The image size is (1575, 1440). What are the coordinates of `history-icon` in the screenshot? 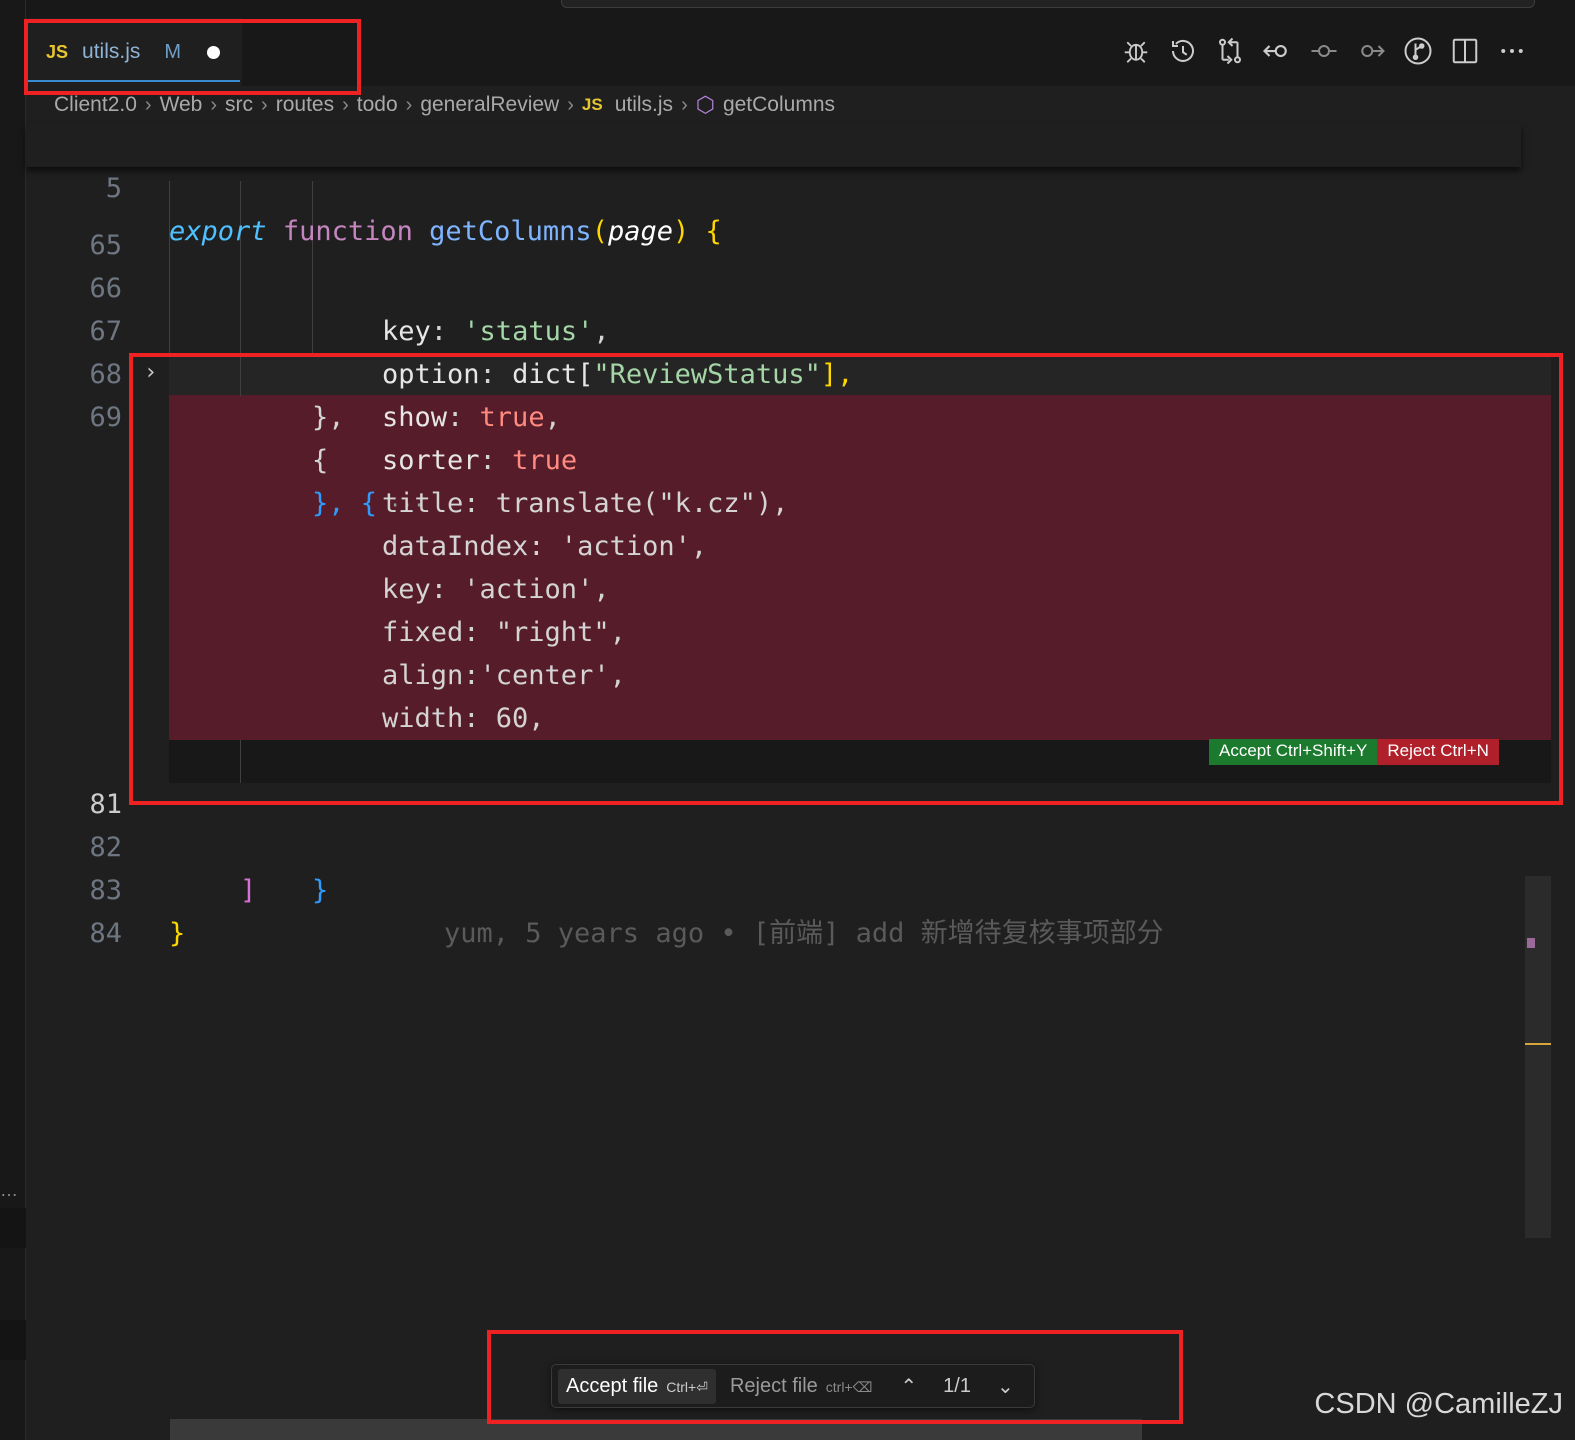 It's located at (1182, 51).